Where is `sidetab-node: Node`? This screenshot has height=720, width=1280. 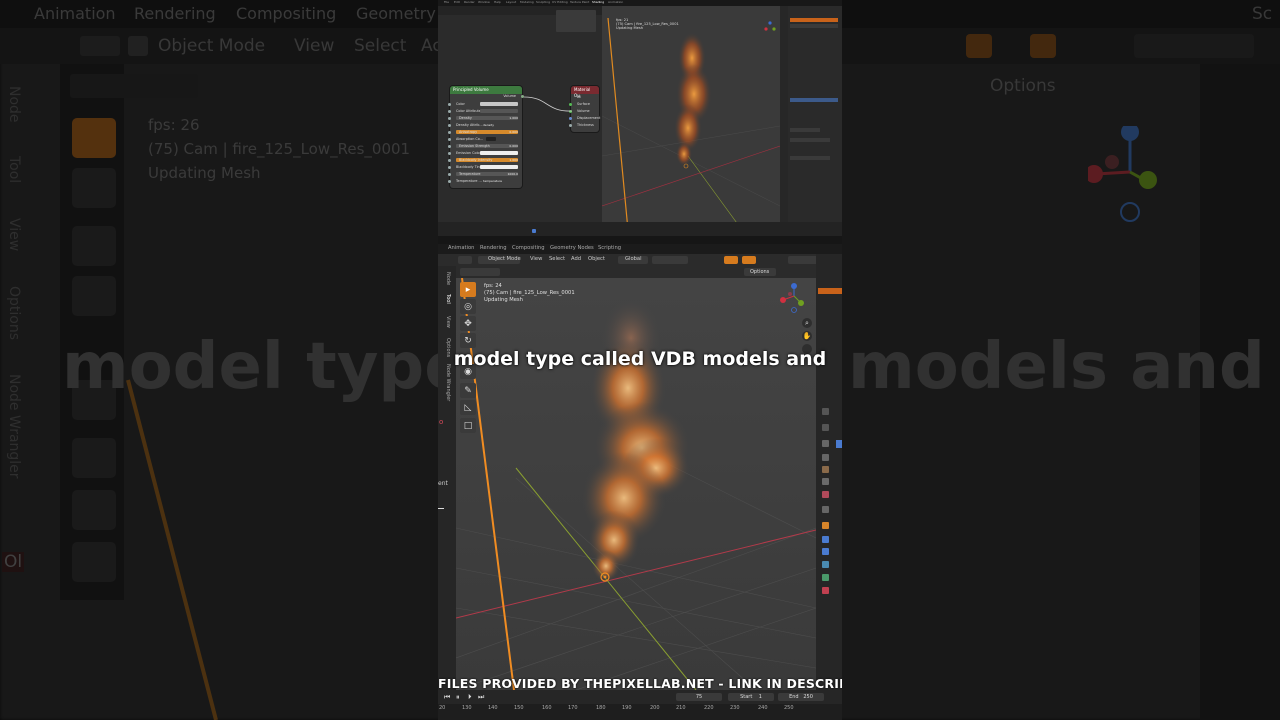 sidetab-node: Node is located at coordinates (448, 278).